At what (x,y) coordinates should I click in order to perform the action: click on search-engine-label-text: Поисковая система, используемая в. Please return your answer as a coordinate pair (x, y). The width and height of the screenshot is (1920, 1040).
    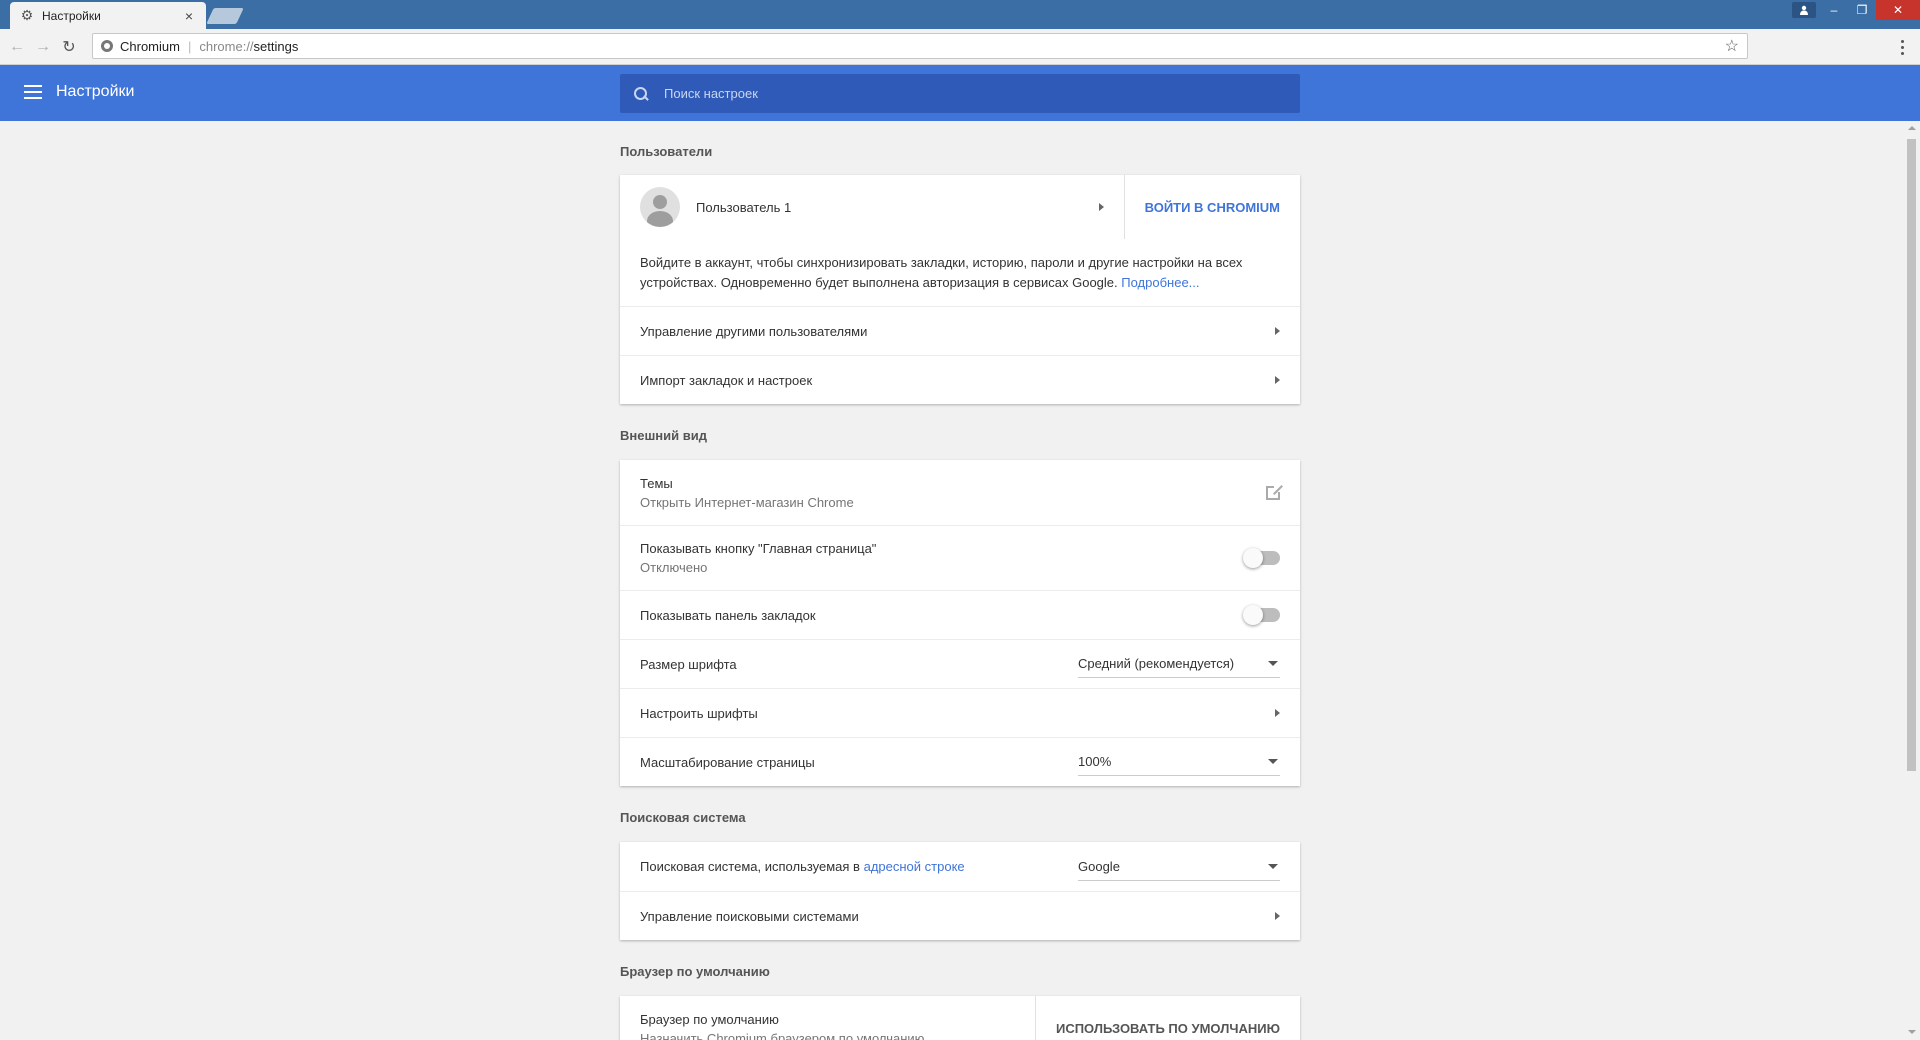
    Looking at the image, I should click on (750, 866).